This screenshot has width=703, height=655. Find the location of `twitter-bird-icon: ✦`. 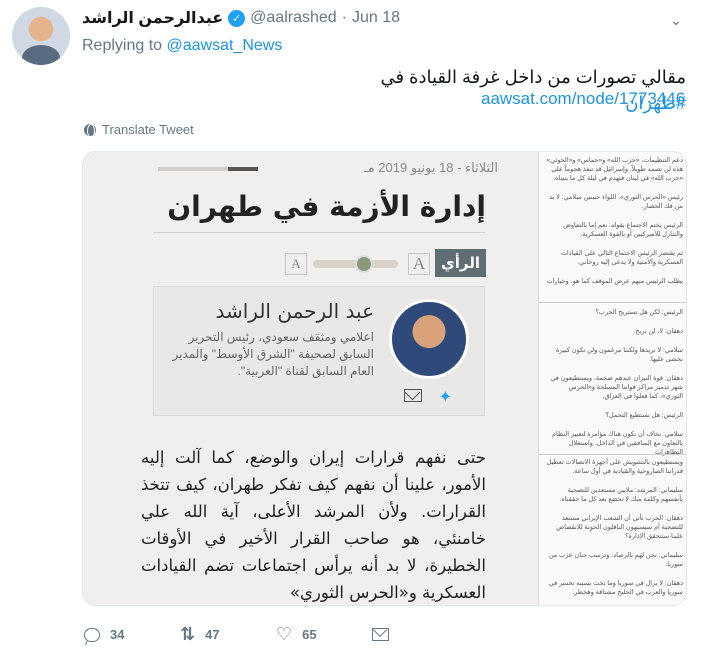

twitter-bird-icon: ✦ is located at coordinates (445, 397).